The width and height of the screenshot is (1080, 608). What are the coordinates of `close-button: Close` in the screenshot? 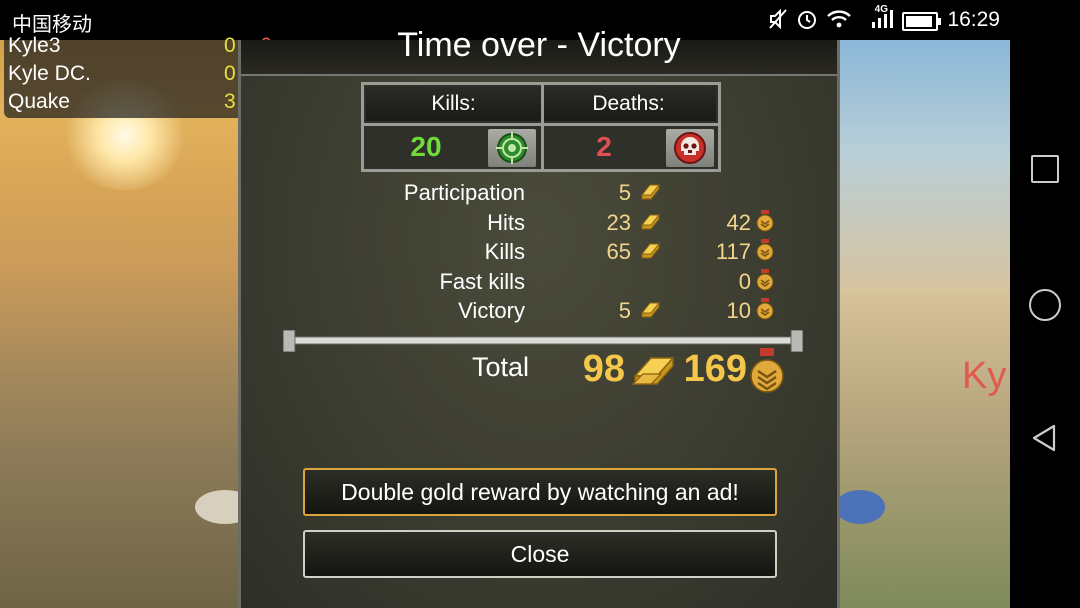 It's located at (540, 554).